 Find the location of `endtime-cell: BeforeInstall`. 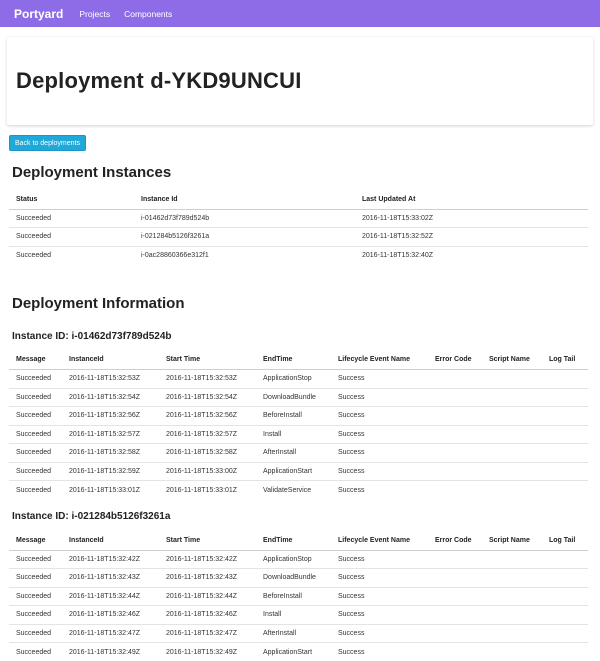

endtime-cell: BeforeInstall is located at coordinates (293, 596).